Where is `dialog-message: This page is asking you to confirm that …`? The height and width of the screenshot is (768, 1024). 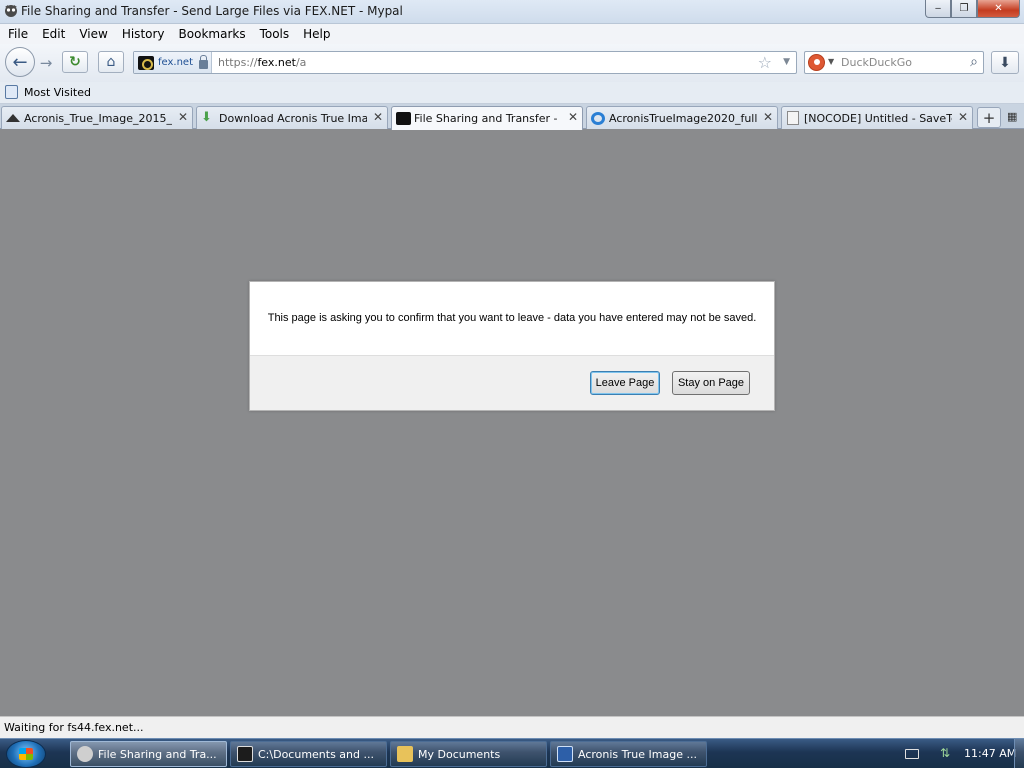
dialog-message: This page is asking you to confirm that … is located at coordinates (512, 318).